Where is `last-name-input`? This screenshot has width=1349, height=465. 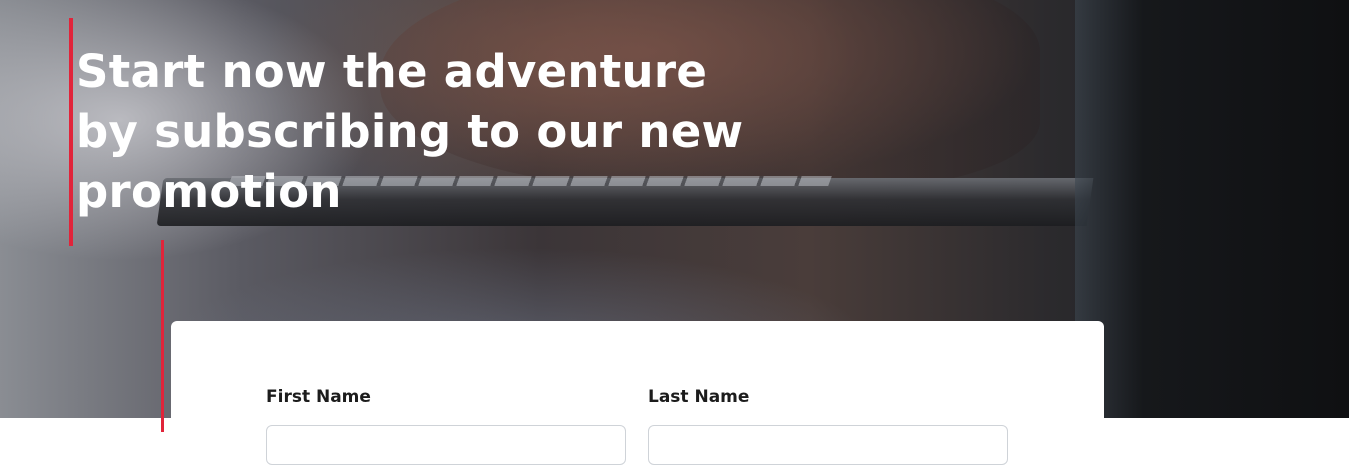
last-name-input is located at coordinates (828, 445).